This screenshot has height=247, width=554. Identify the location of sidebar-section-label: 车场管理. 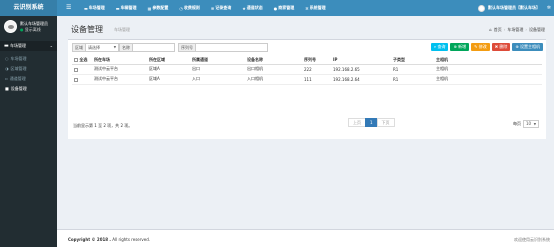
(18, 45).